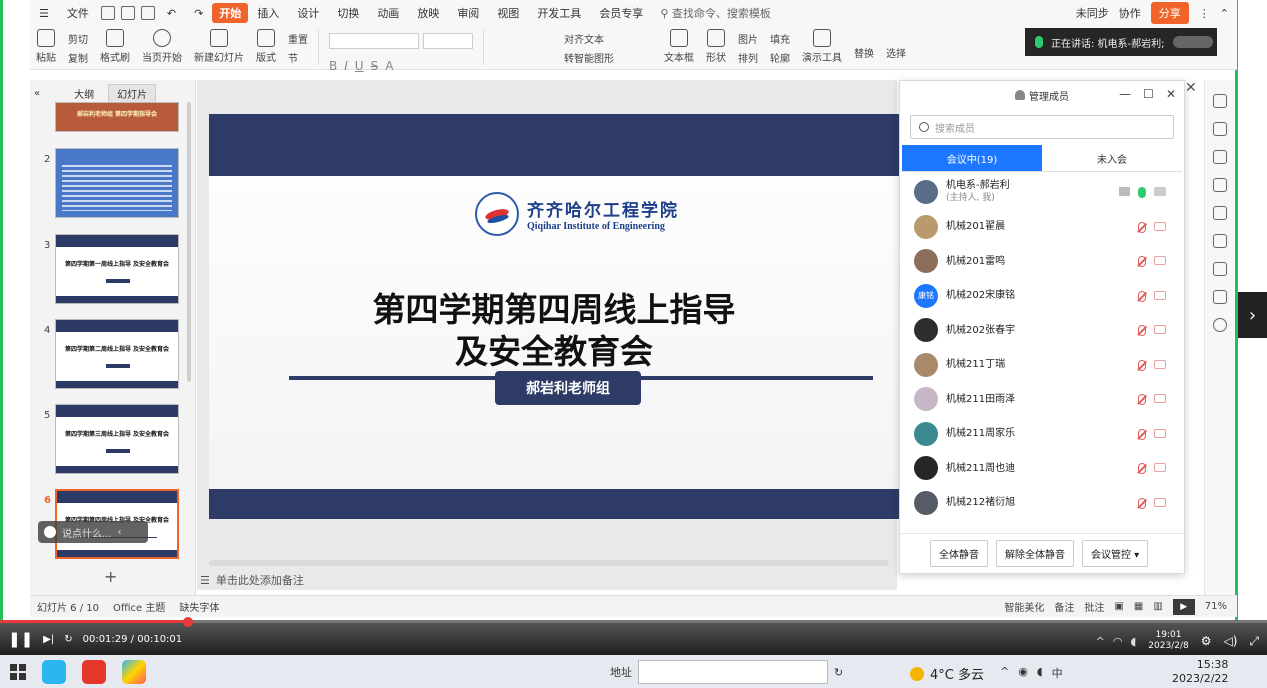  Describe the element at coordinates (120, 532) in the screenshot. I see `chevron-left-icon: ‹` at that location.